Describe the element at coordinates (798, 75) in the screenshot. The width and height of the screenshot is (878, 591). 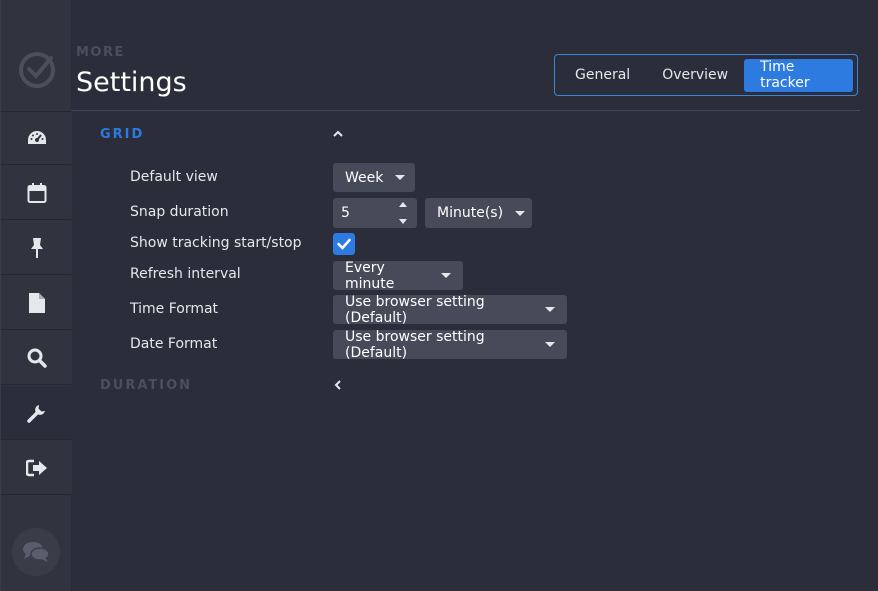
I see `tab-time-tracker: Time tracker` at that location.